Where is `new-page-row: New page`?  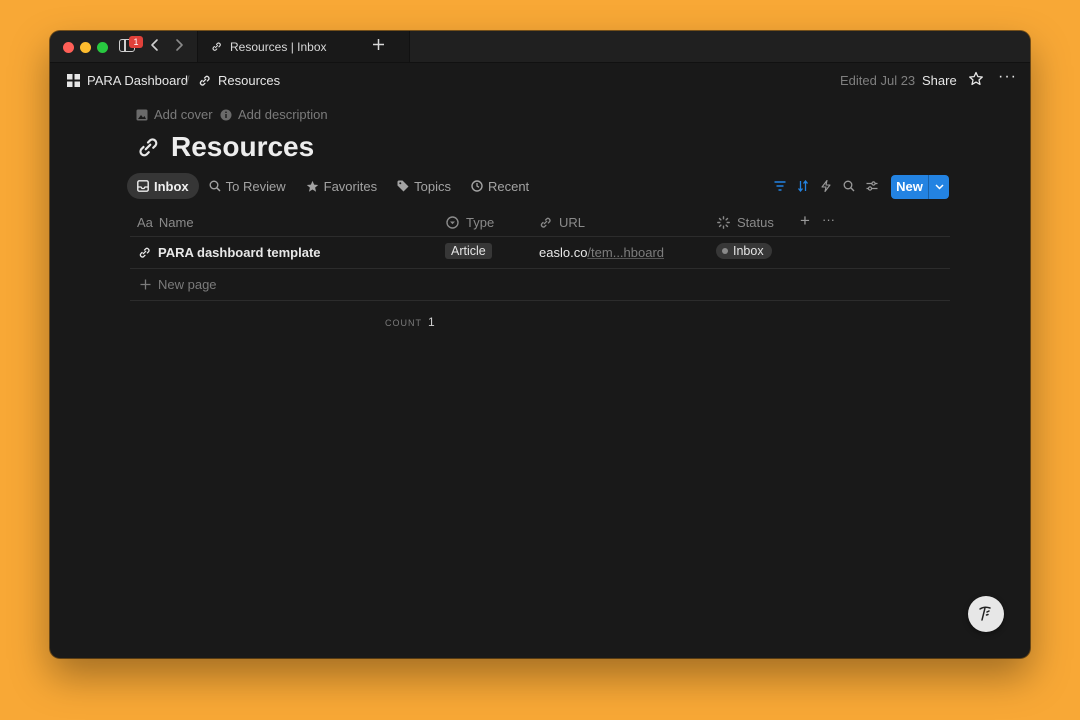
new-page-row: New page is located at coordinates (540, 285).